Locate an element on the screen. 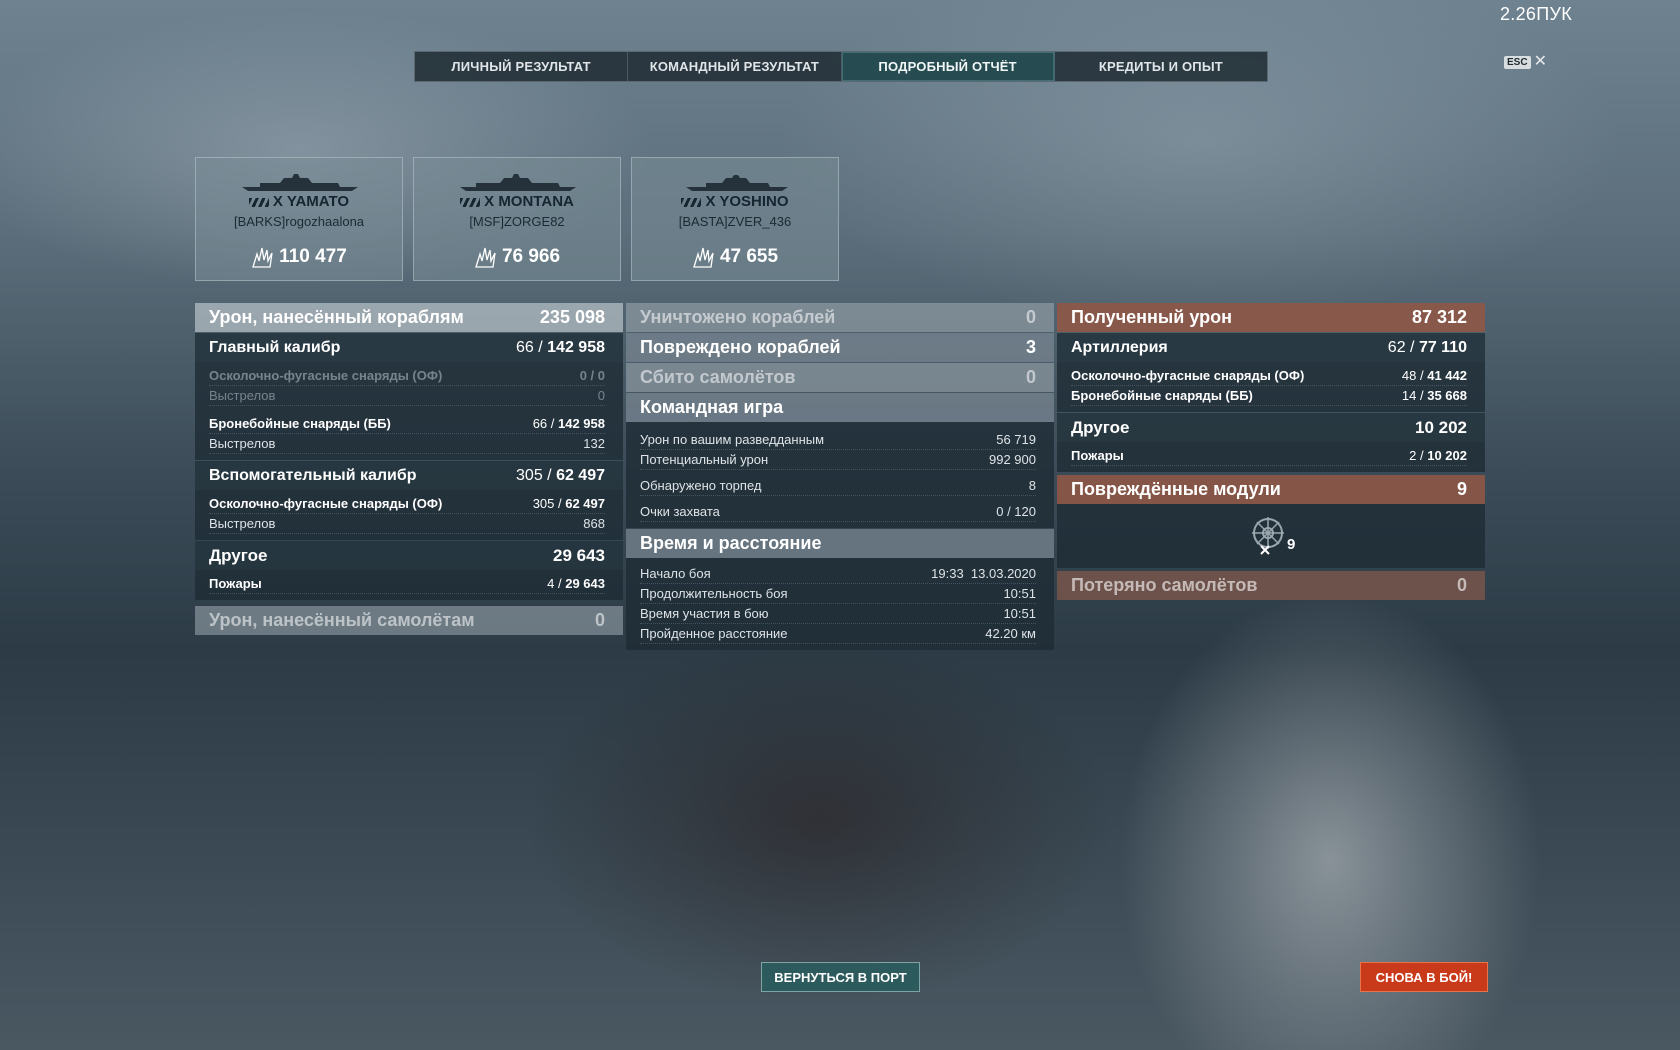 The height and width of the screenshot is (1050, 1680). ship-damage: 76 966 is located at coordinates (517, 257).